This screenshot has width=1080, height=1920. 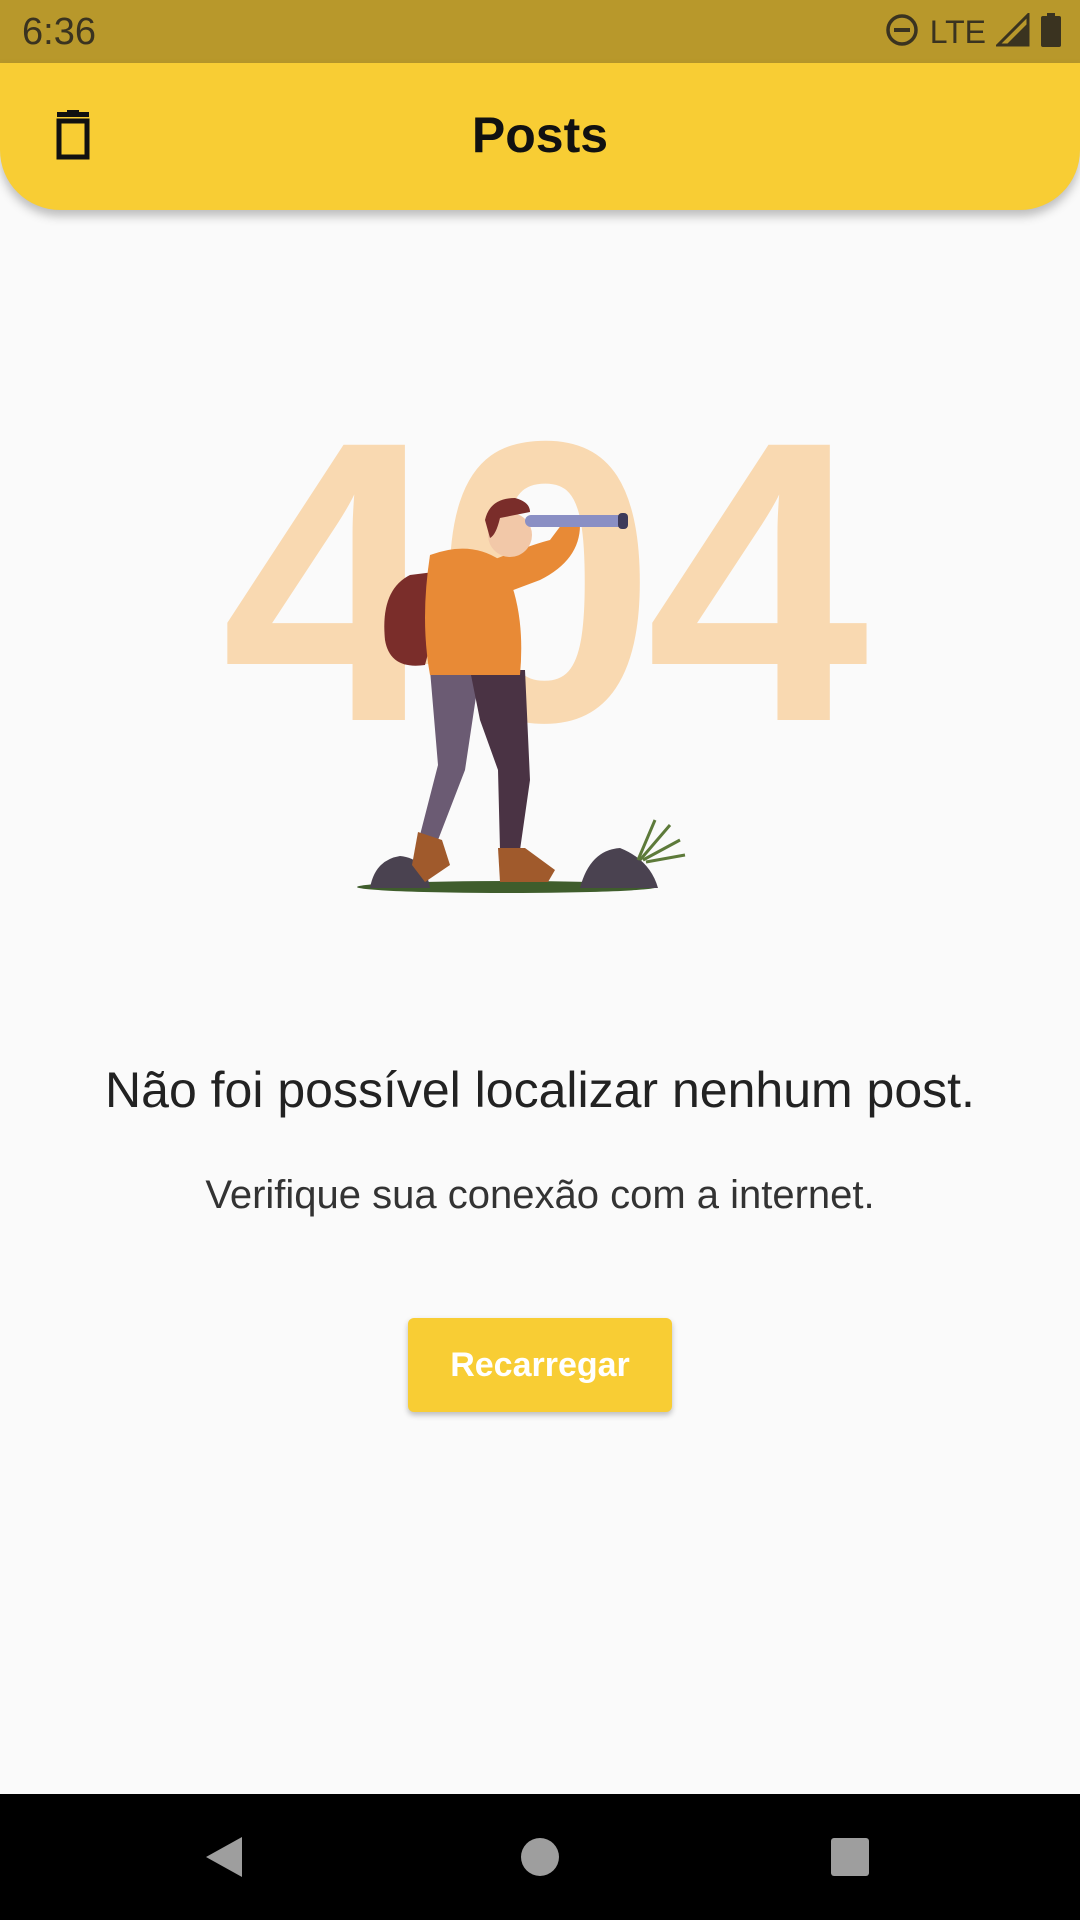 What do you see at coordinates (546, 612) in the screenshot?
I see `illustration-404-text: 404` at bounding box center [546, 612].